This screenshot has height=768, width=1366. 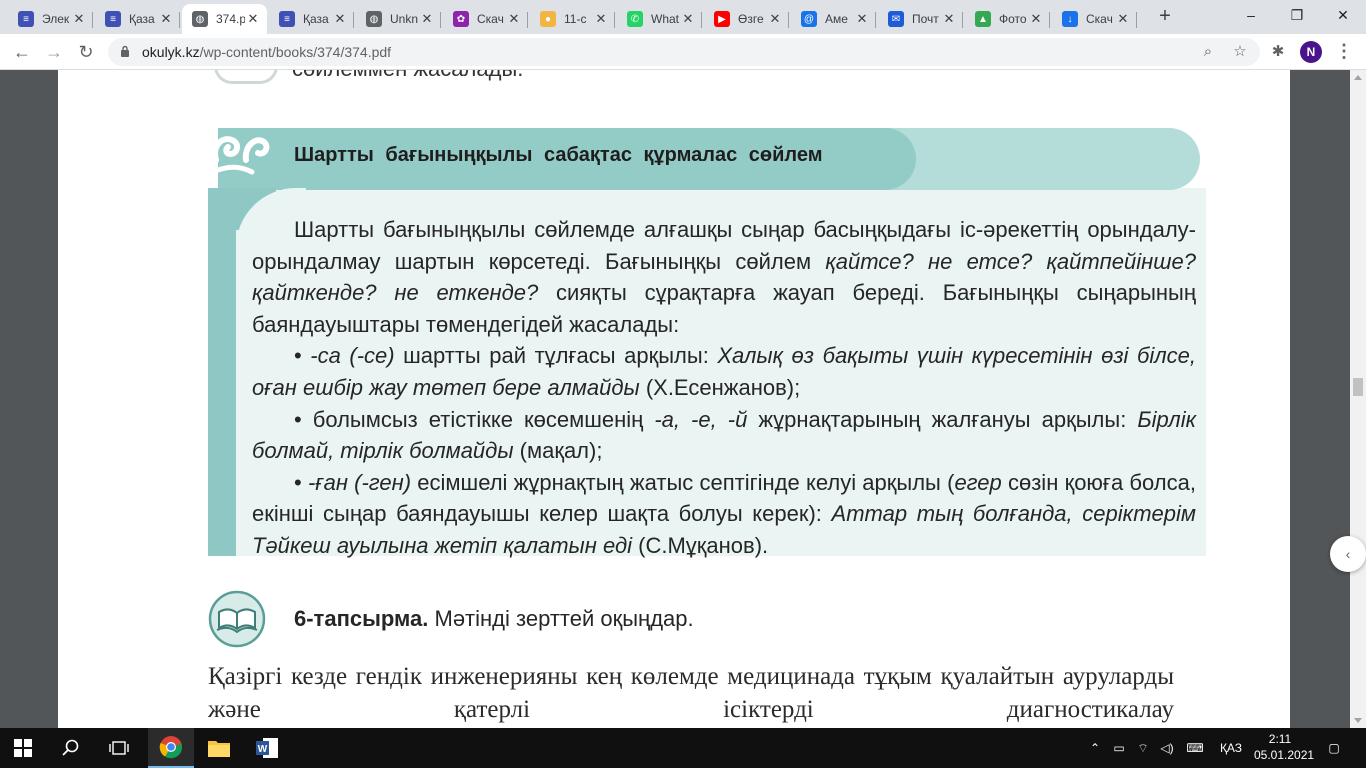 I want to click on vertical-scrollbar, so click(x=1358, y=399).